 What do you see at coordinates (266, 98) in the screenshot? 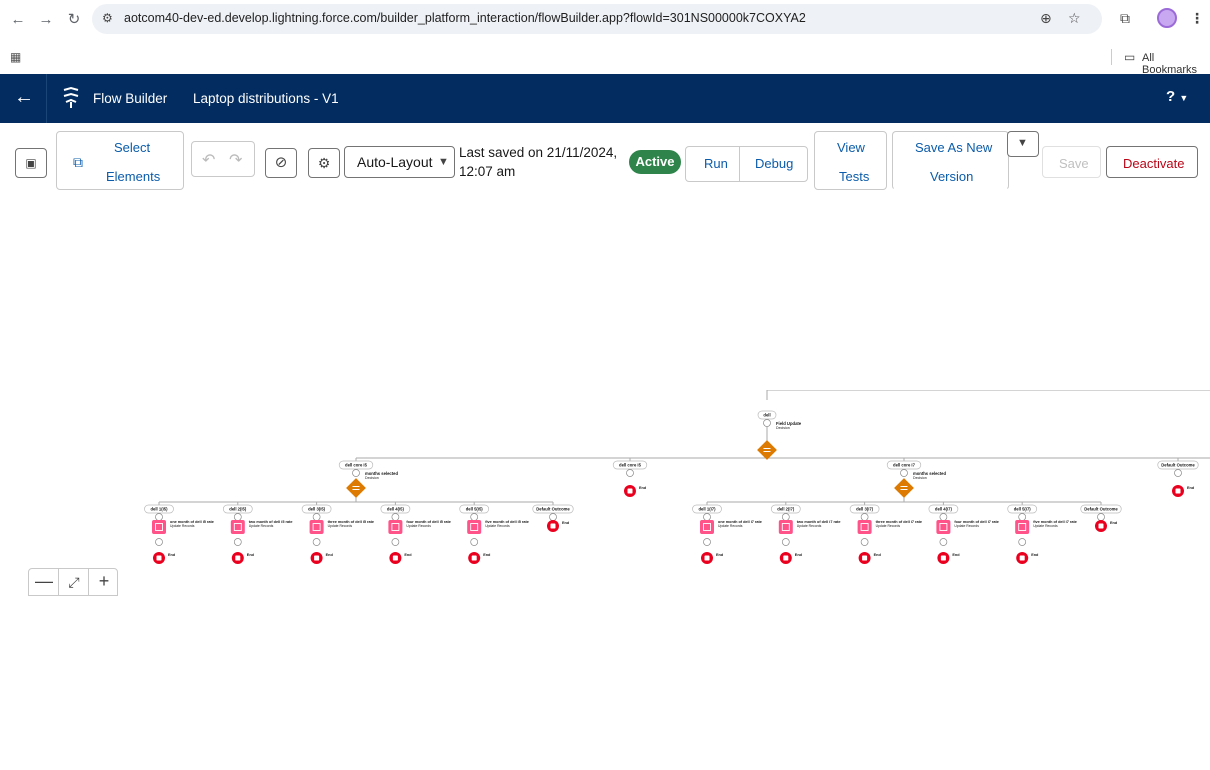
I see `flow-name: Laptop distributions - V1` at bounding box center [266, 98].